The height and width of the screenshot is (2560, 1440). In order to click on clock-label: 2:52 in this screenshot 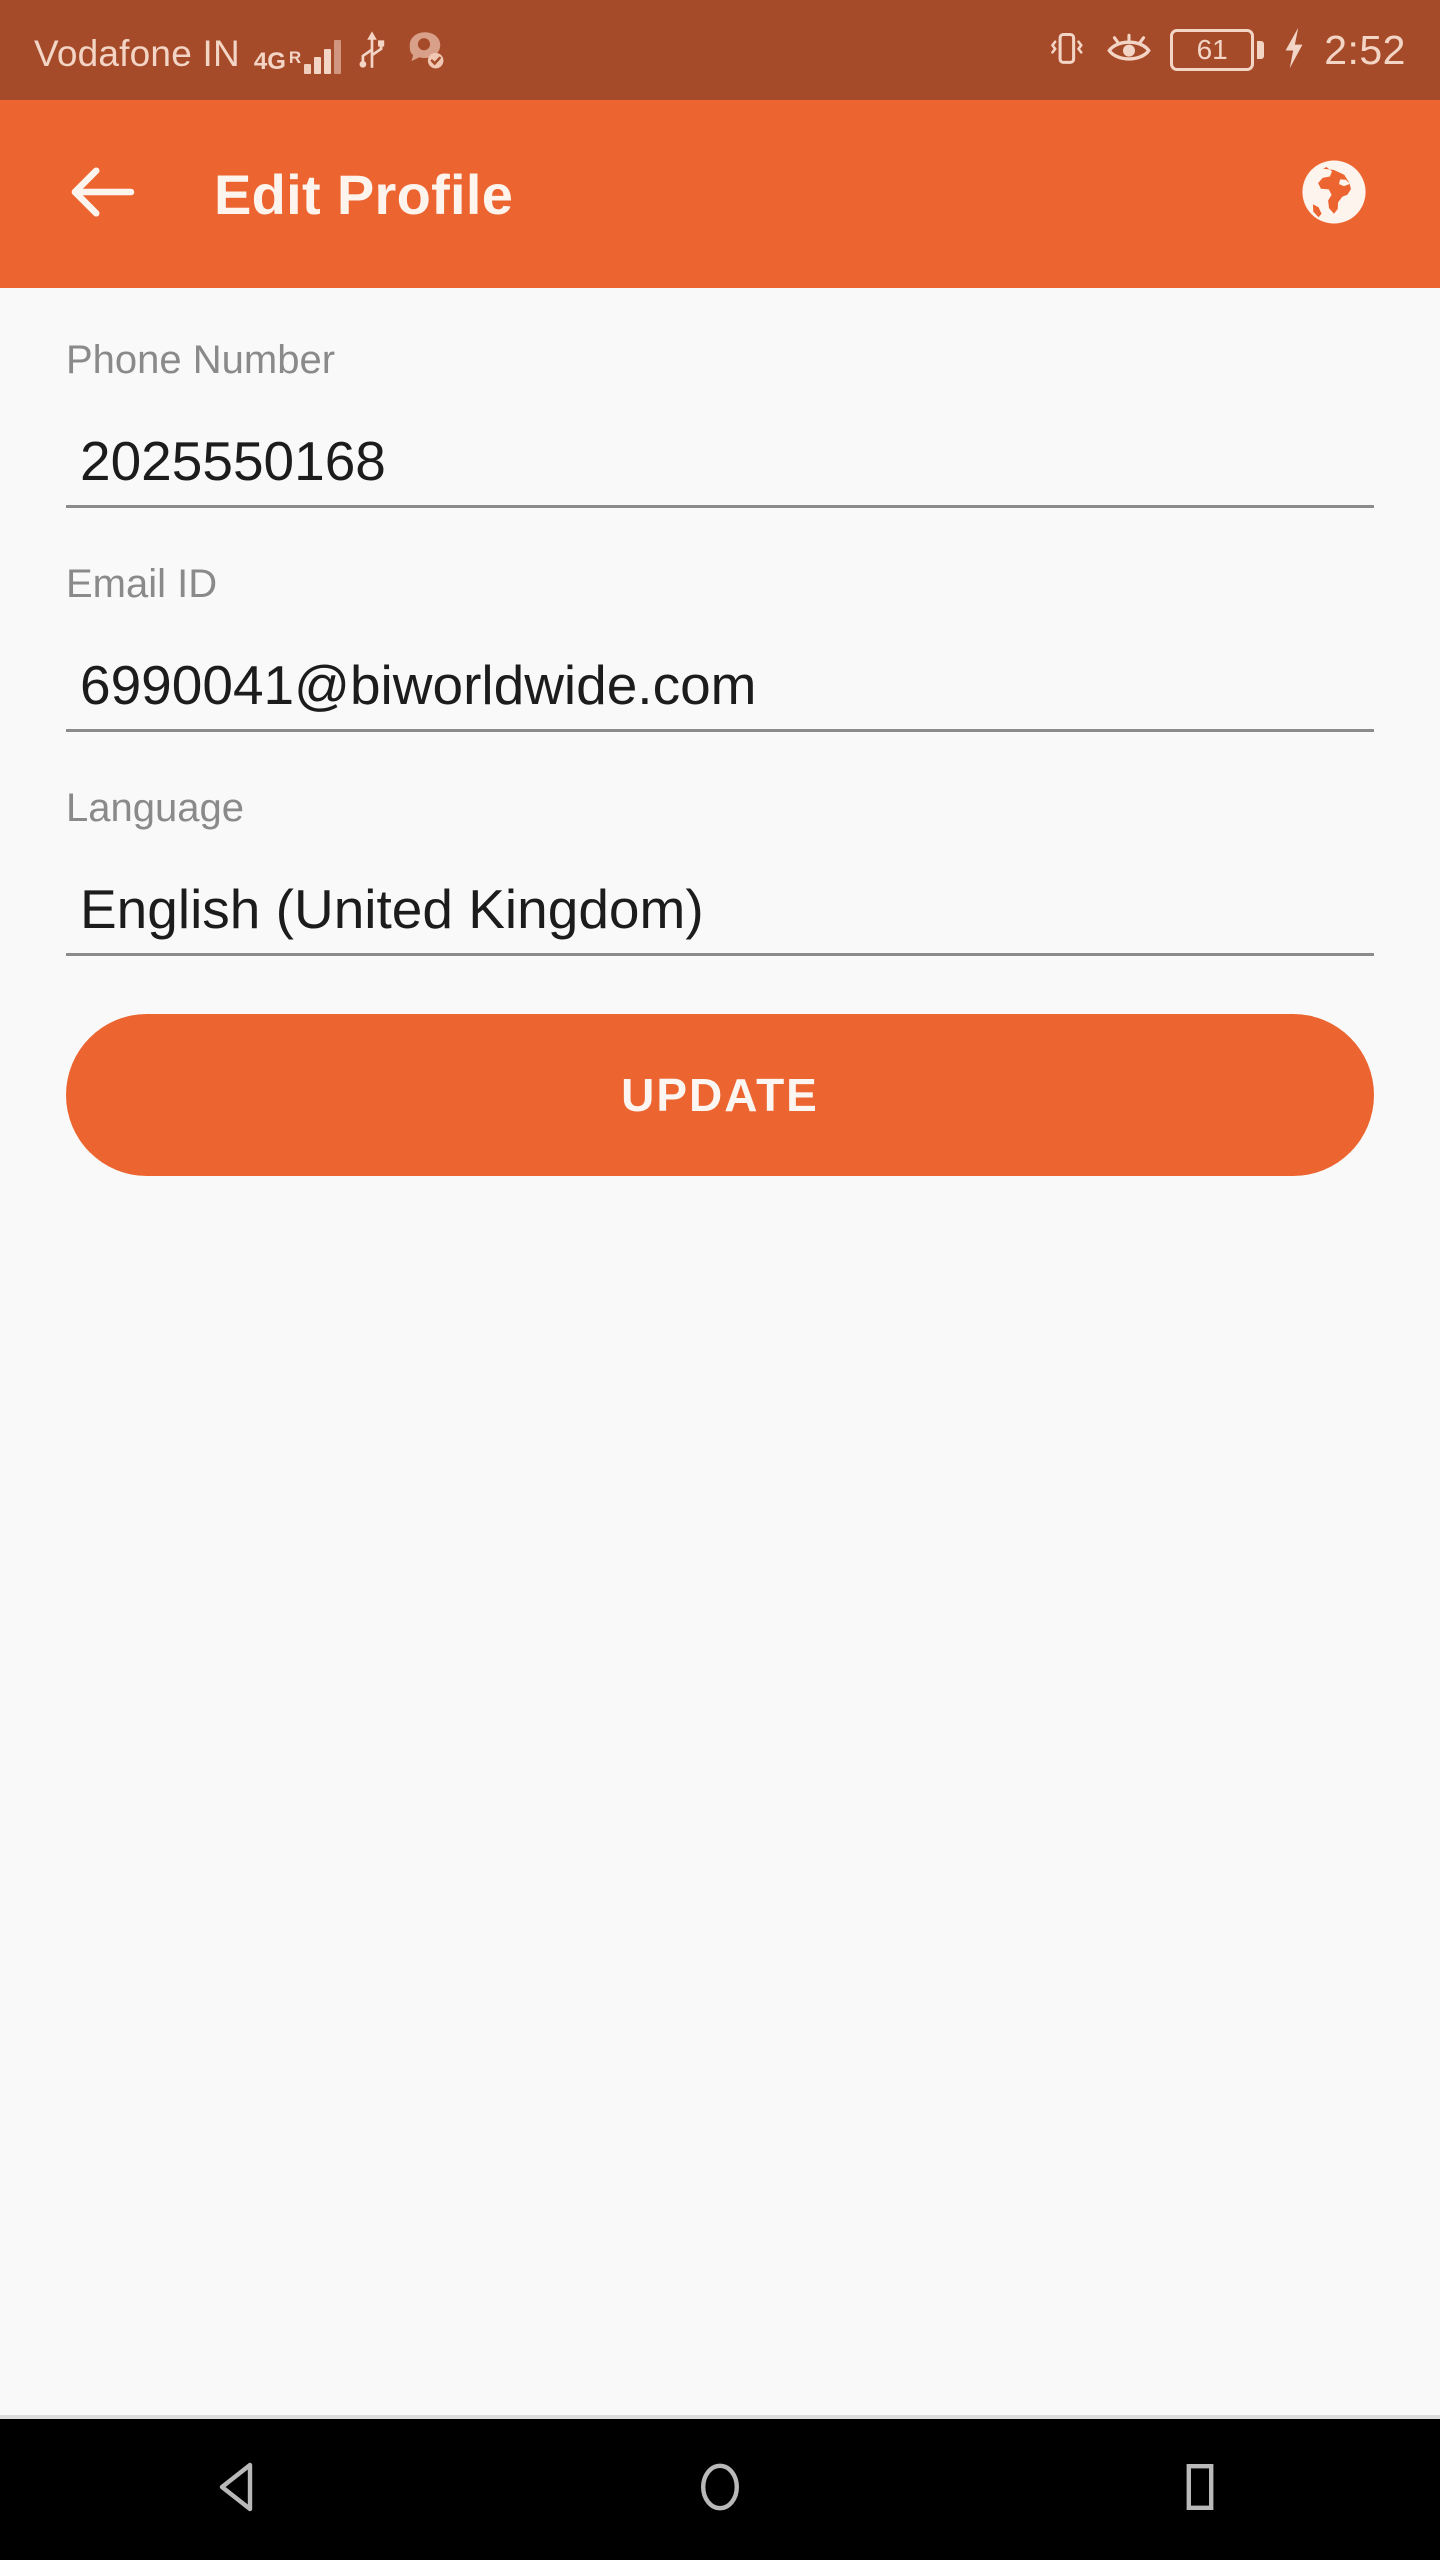, I will do `click(1365, 49)`.